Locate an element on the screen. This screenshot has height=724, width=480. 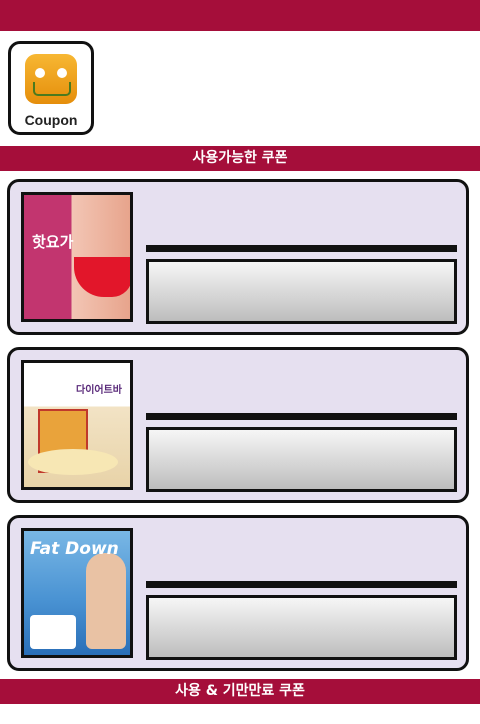
top-bar is located at coordinates (240, 15).